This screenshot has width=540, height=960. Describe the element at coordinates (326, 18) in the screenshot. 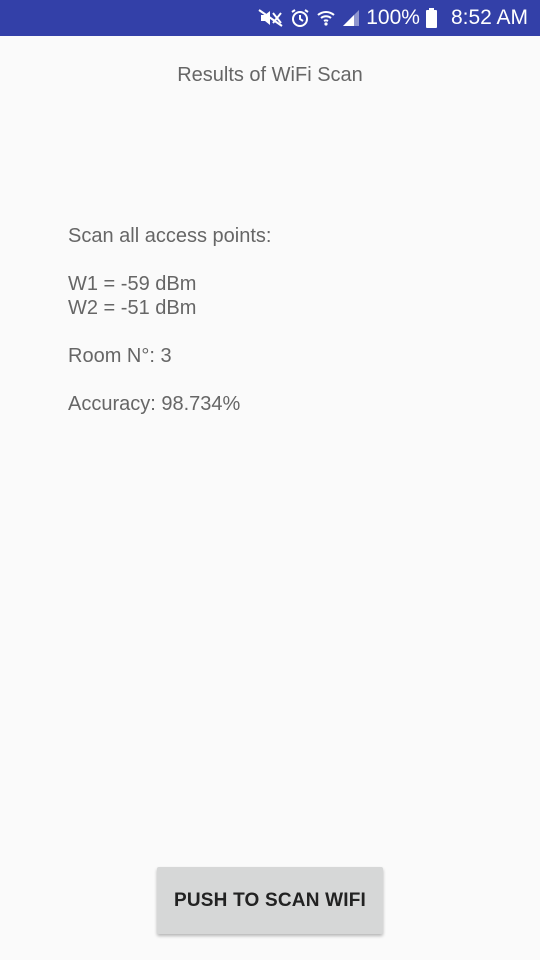

I see `wifi-icon` at that location.